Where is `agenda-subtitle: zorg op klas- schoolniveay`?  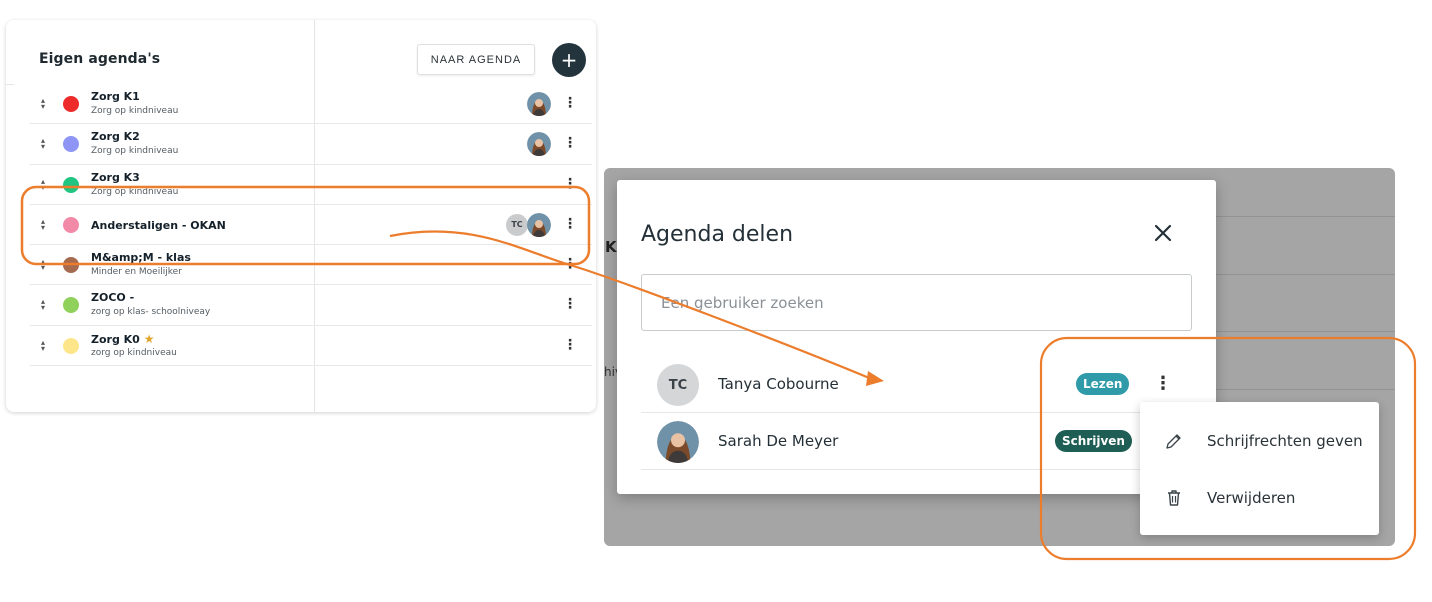 agenda-subtitle: zorg op klas- schoolniveay is located at coordinates (151, 312).